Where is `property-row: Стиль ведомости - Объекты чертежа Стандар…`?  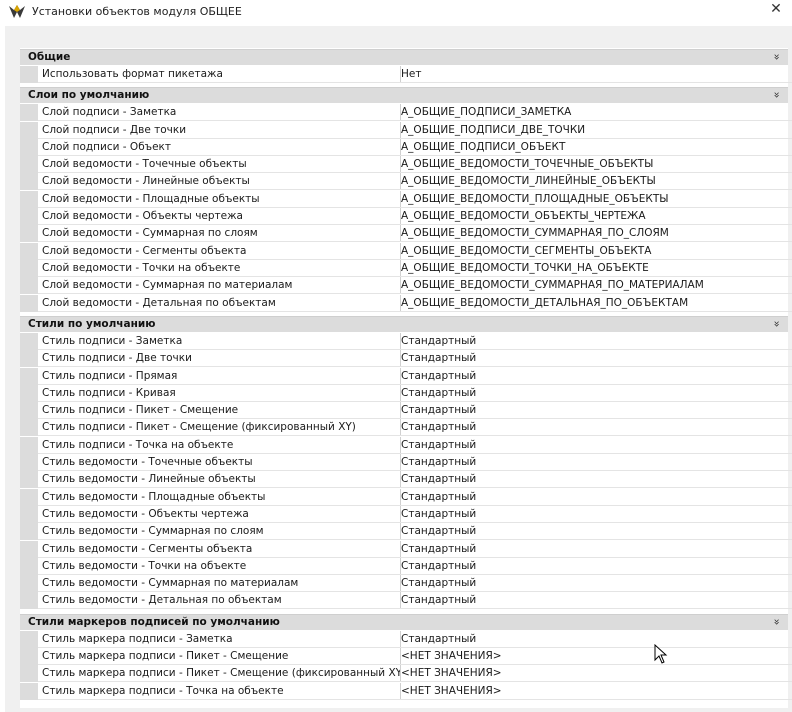
property-row: Стиль ведомости - Объекты чертежа Стандар… is located at coordinates (406, 514).